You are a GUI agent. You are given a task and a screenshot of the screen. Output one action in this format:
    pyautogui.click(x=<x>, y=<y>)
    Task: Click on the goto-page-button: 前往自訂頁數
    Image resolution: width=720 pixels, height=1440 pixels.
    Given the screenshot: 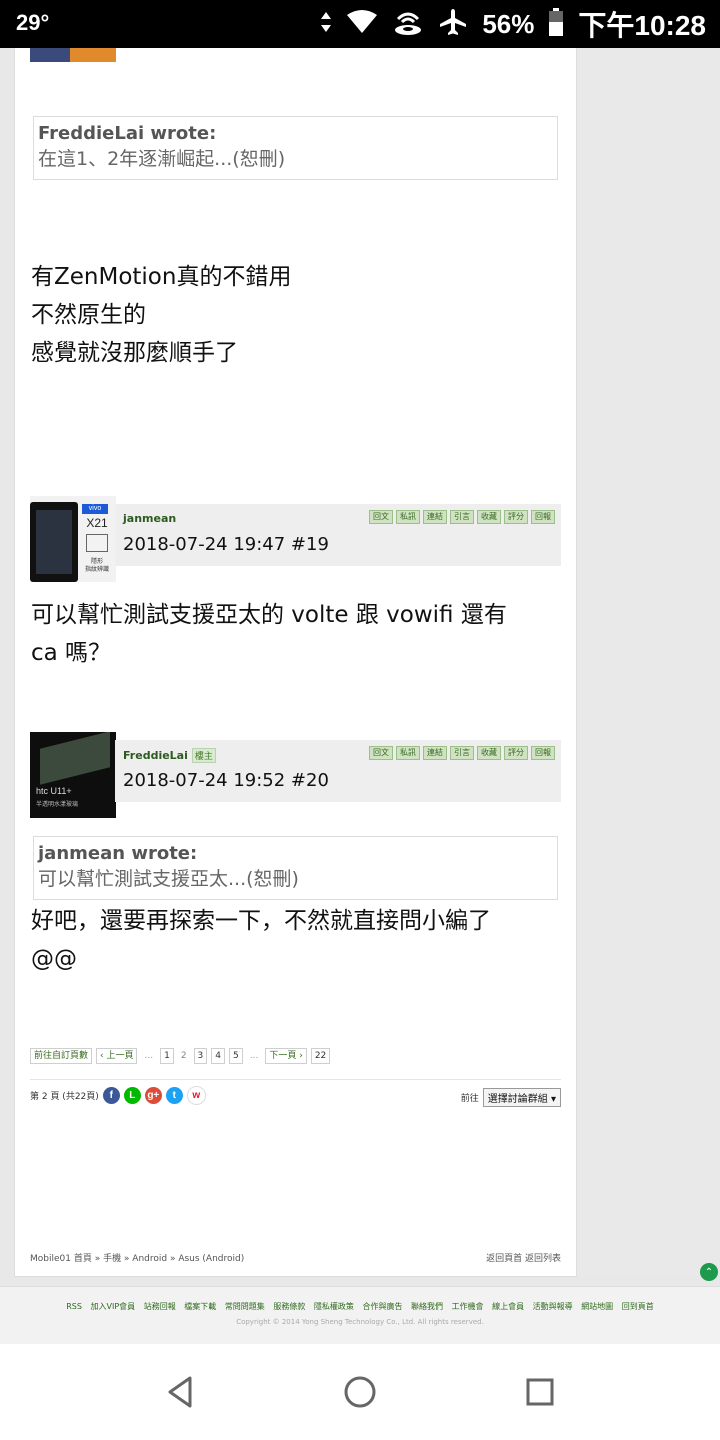 What is the action you would take?
    pyautogui.click(x=61, y=1056)
    